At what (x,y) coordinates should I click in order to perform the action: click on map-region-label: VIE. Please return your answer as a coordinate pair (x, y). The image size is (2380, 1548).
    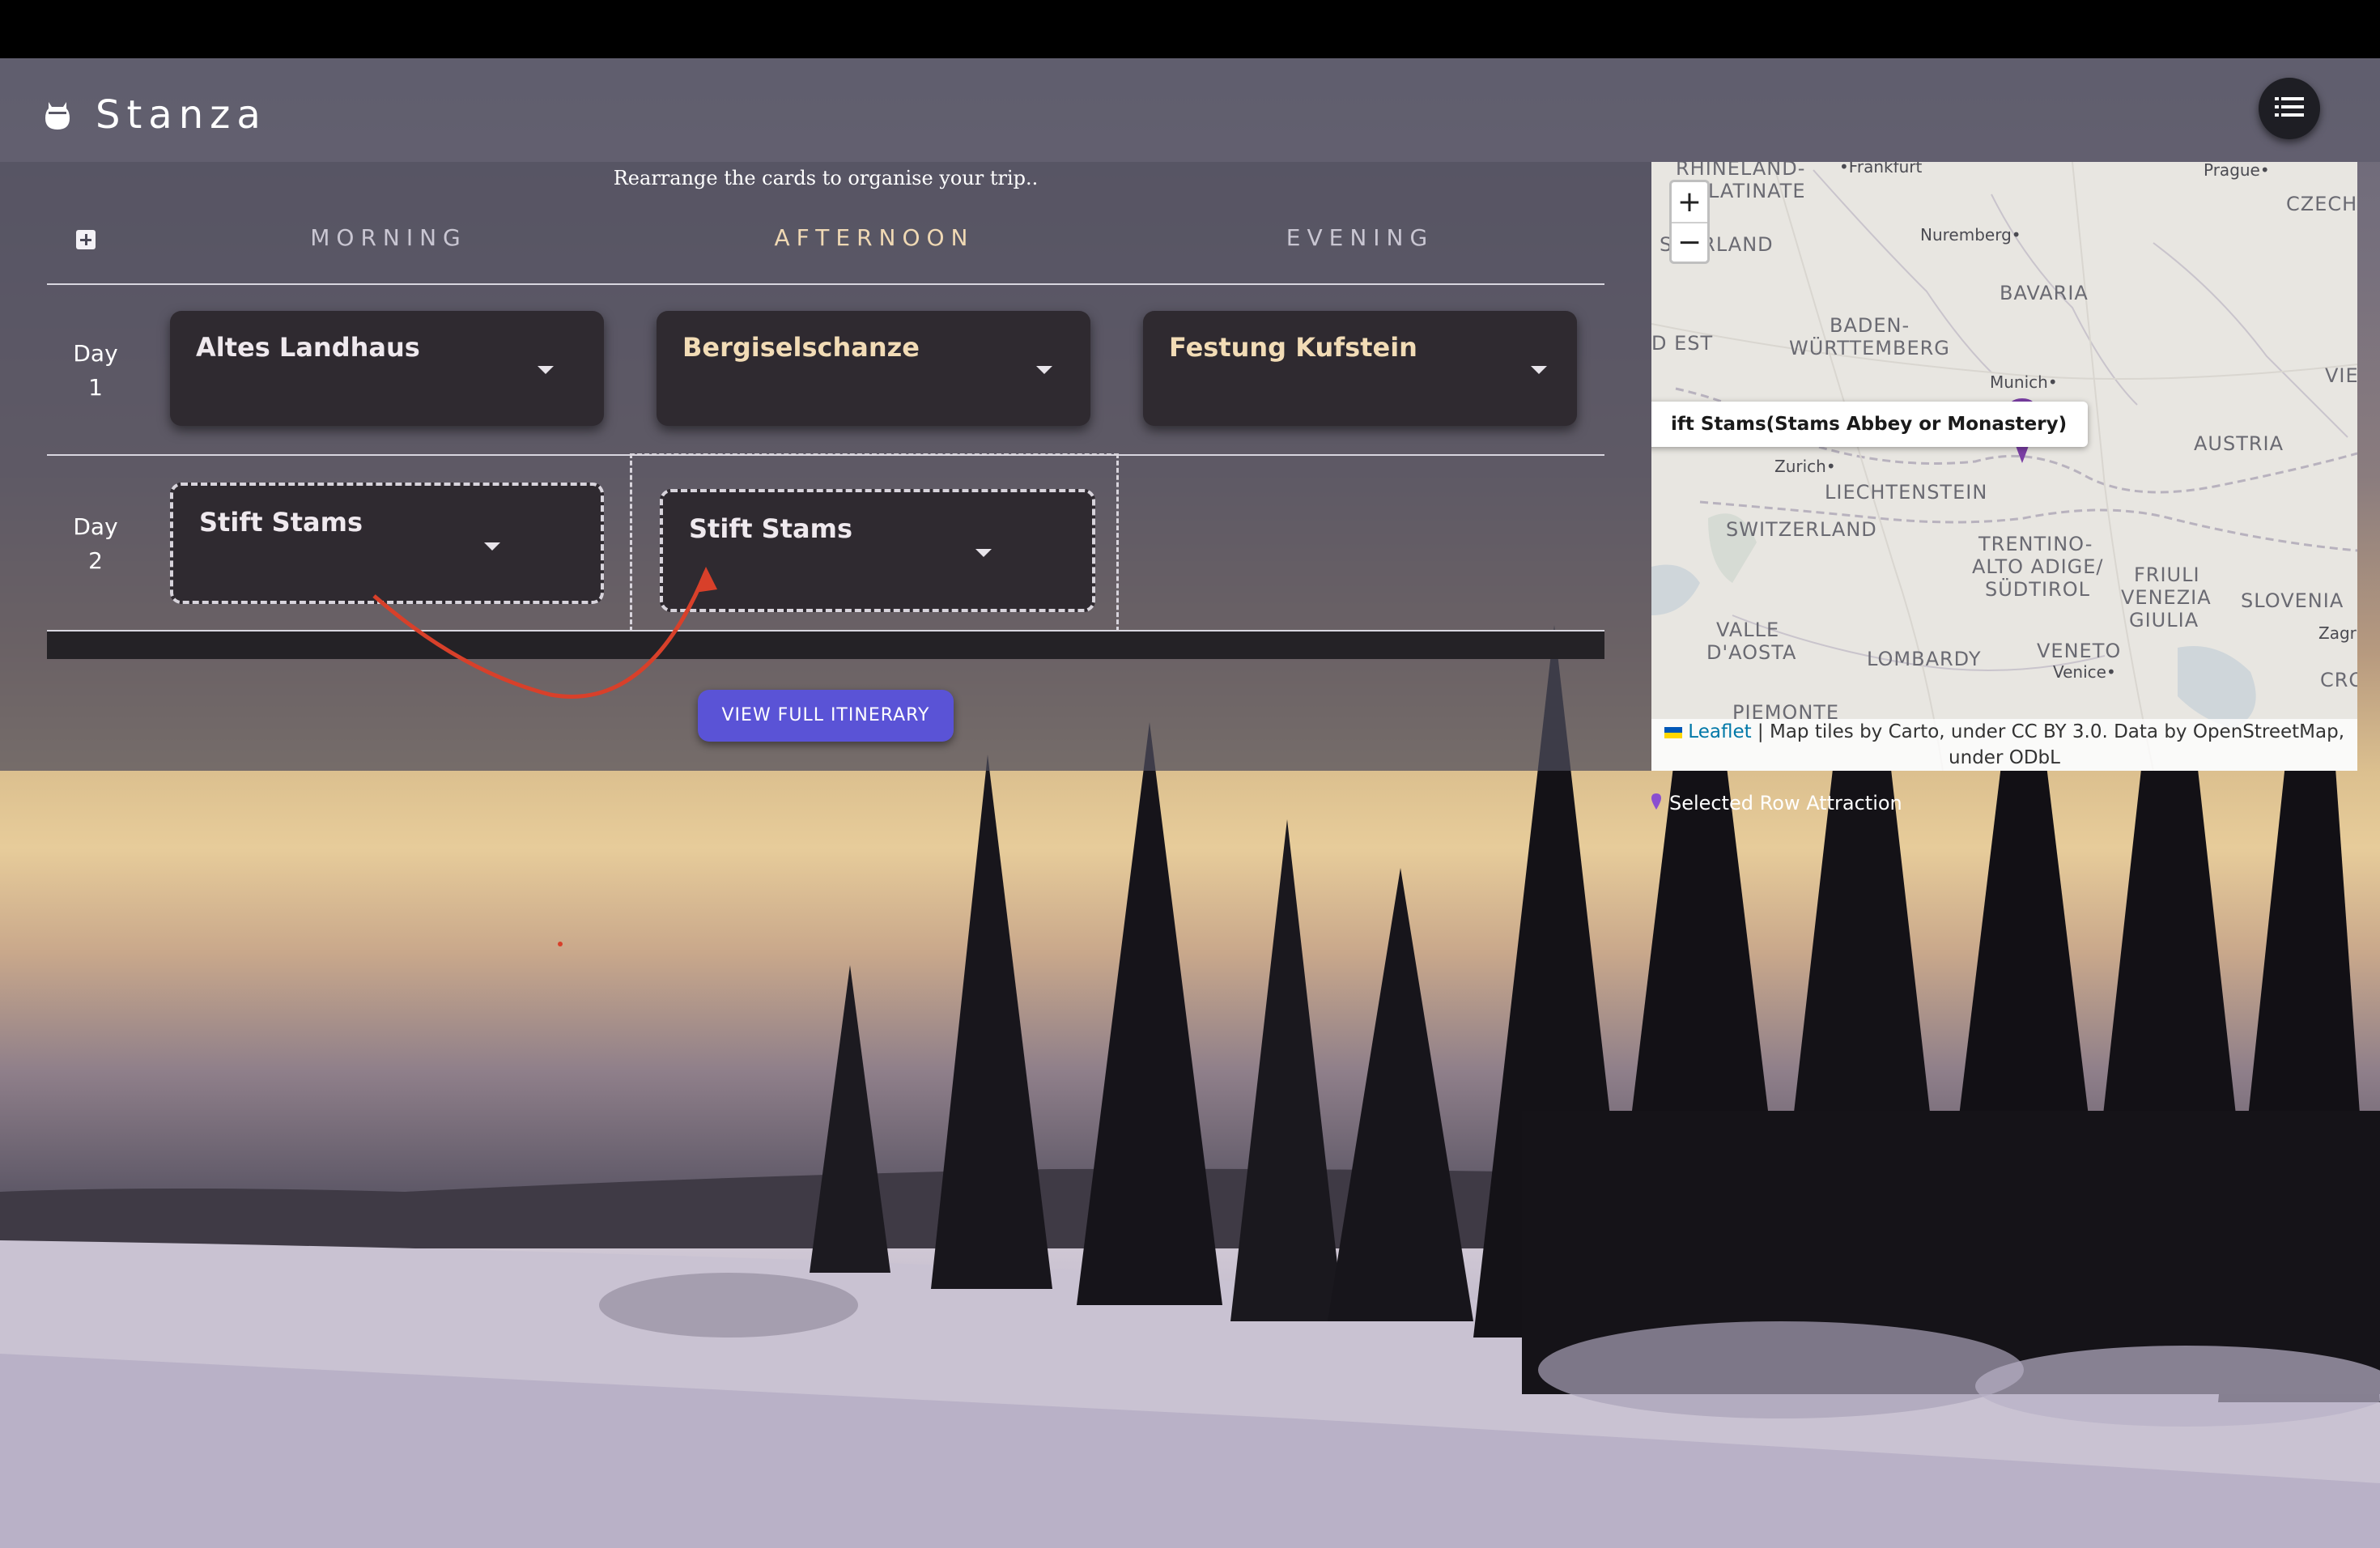
    Looking at the image, I should click on (2341, 375).